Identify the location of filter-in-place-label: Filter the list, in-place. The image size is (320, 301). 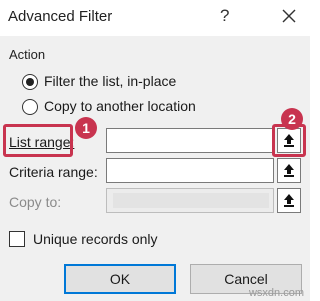
(110, 81).